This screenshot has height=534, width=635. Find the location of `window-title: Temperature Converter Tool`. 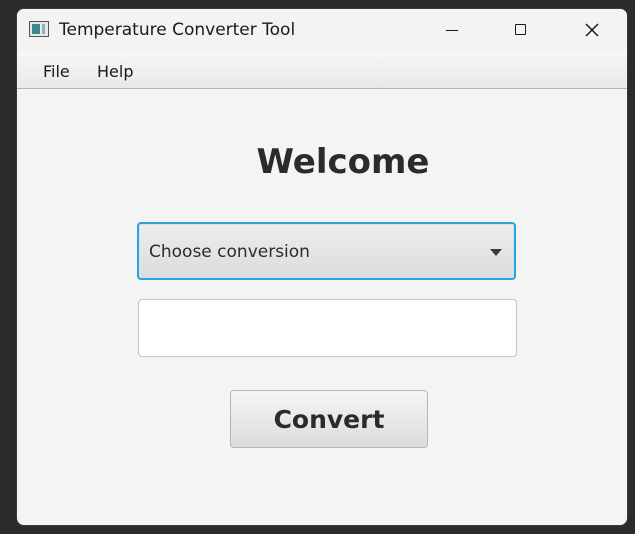

window-title: Temperature Converter Tool is located at coordinates (177, 30).